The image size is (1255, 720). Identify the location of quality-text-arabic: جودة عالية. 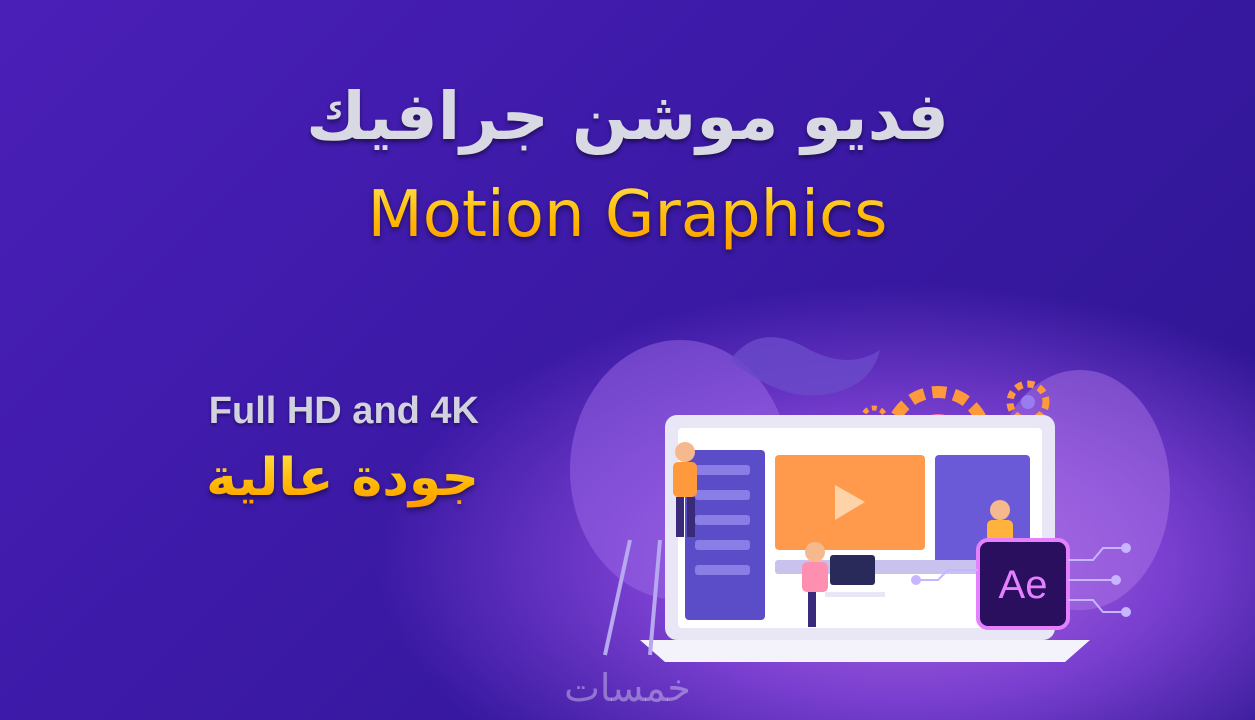
(342, 478).